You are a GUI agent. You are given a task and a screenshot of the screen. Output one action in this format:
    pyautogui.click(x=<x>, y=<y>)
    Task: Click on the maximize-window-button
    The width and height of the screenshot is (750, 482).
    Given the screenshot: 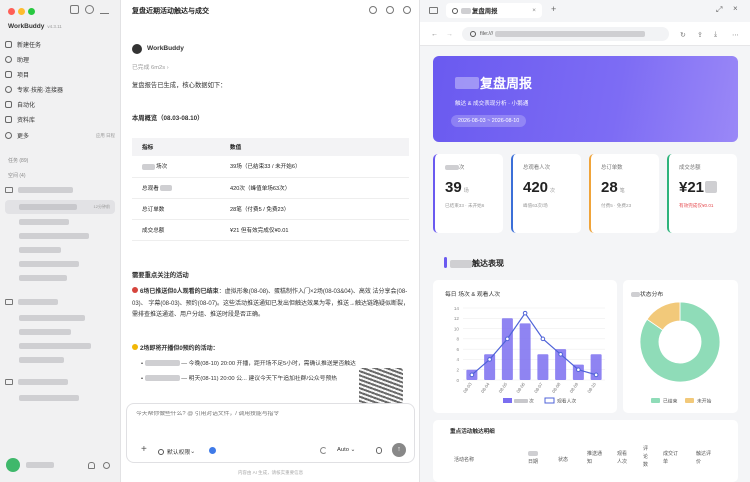 What is the action you would take?
    pyautogui.click(x=31, y=11)
    